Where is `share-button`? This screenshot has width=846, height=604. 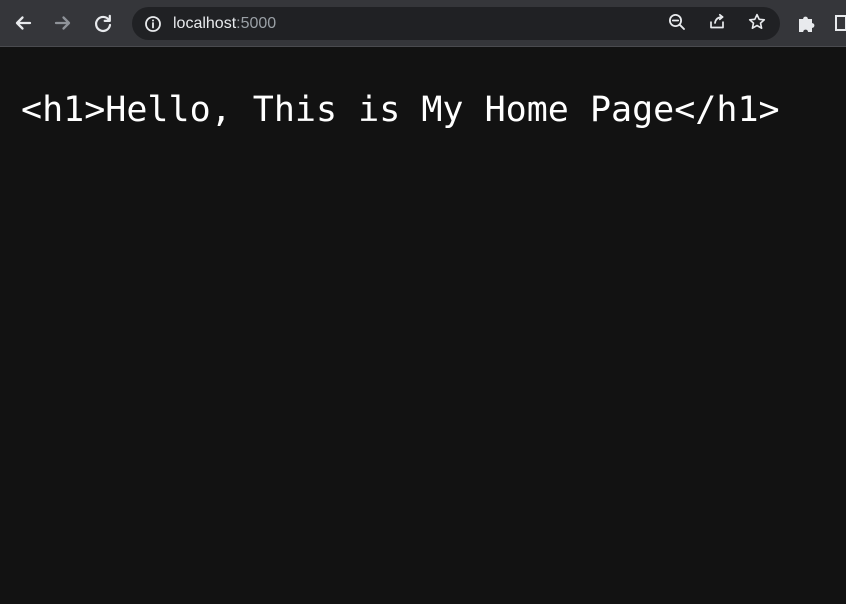
share-button is located at coordinates (717, 24).